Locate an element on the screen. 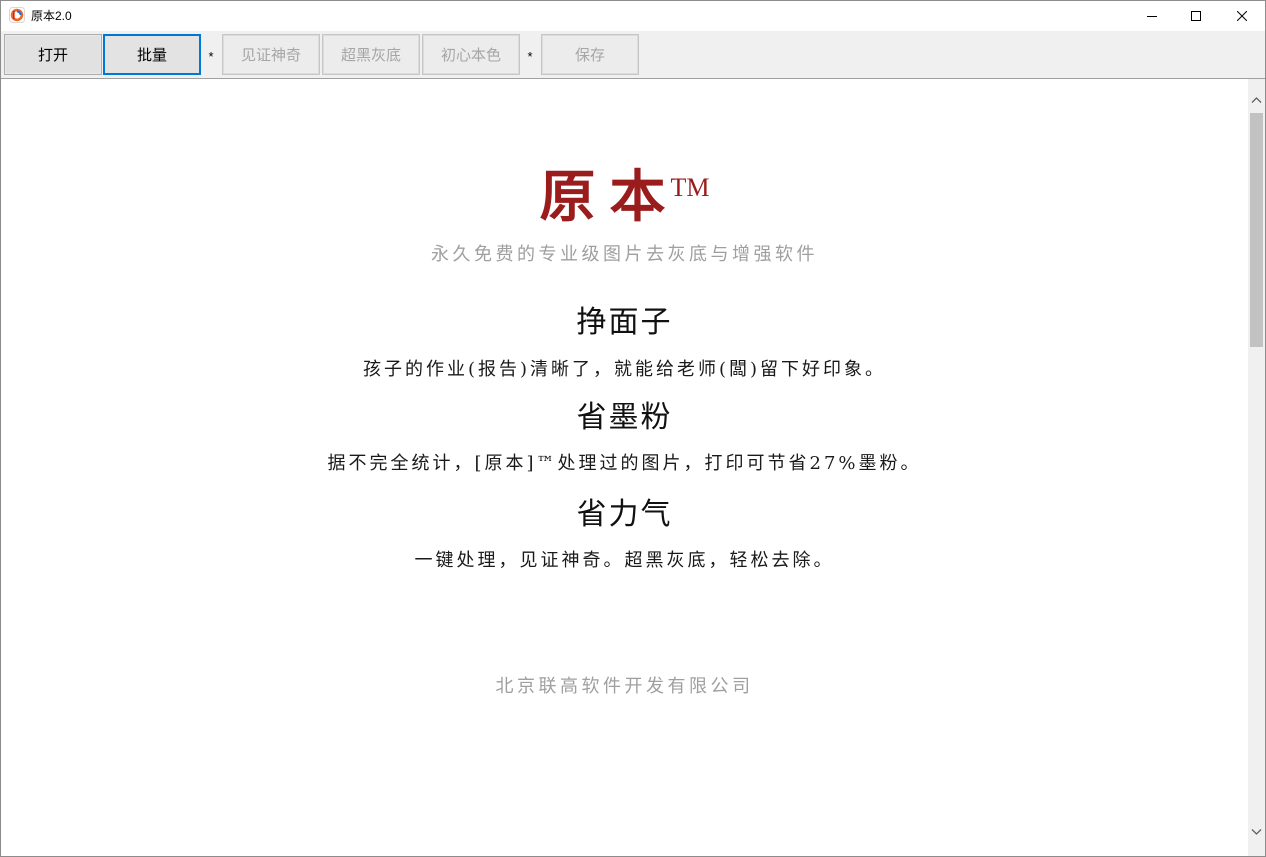 This screenshot has height=857, width=1266. scroll-thumb is located at coordinates (1256, 230).